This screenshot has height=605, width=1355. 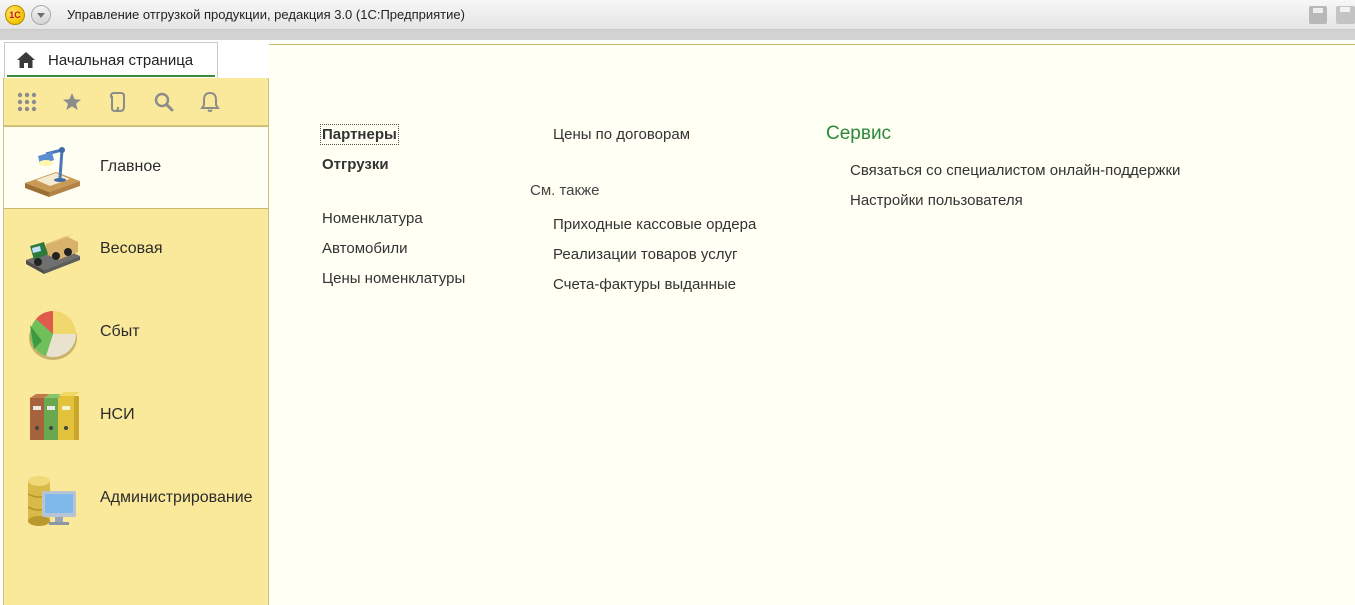 I want to click on print-icon, so click(x=1345, y=15).